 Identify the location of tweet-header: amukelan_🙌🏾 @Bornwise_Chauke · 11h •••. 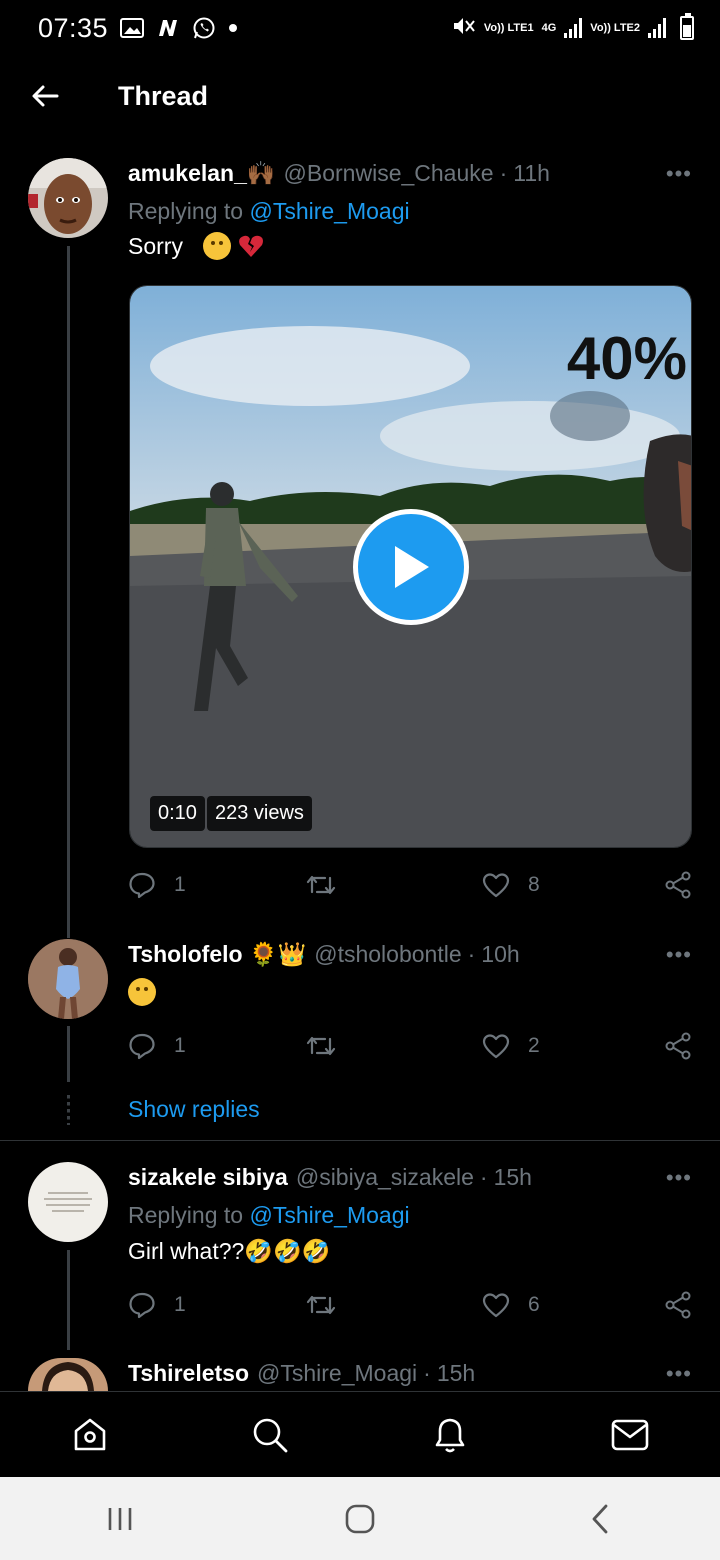
(410, 173).